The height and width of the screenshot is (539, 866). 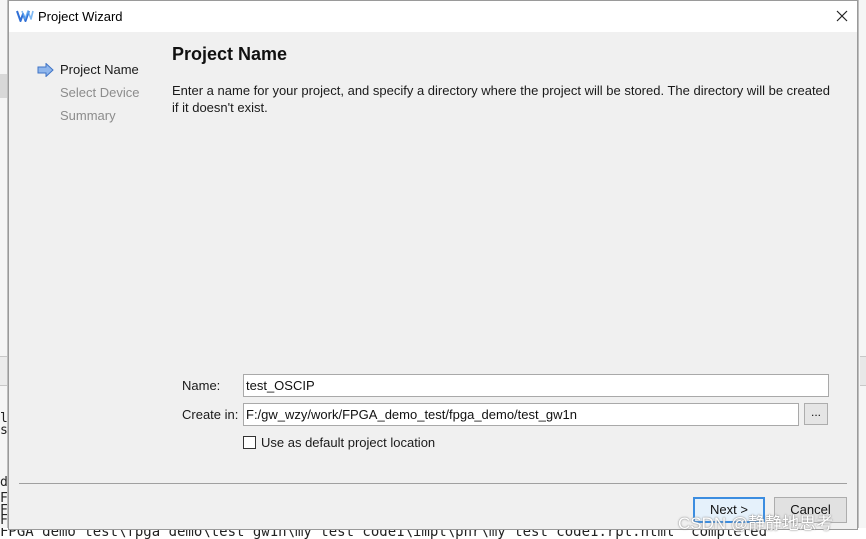 I want to click on step-label: Project Name, so click(x=99, y=69).